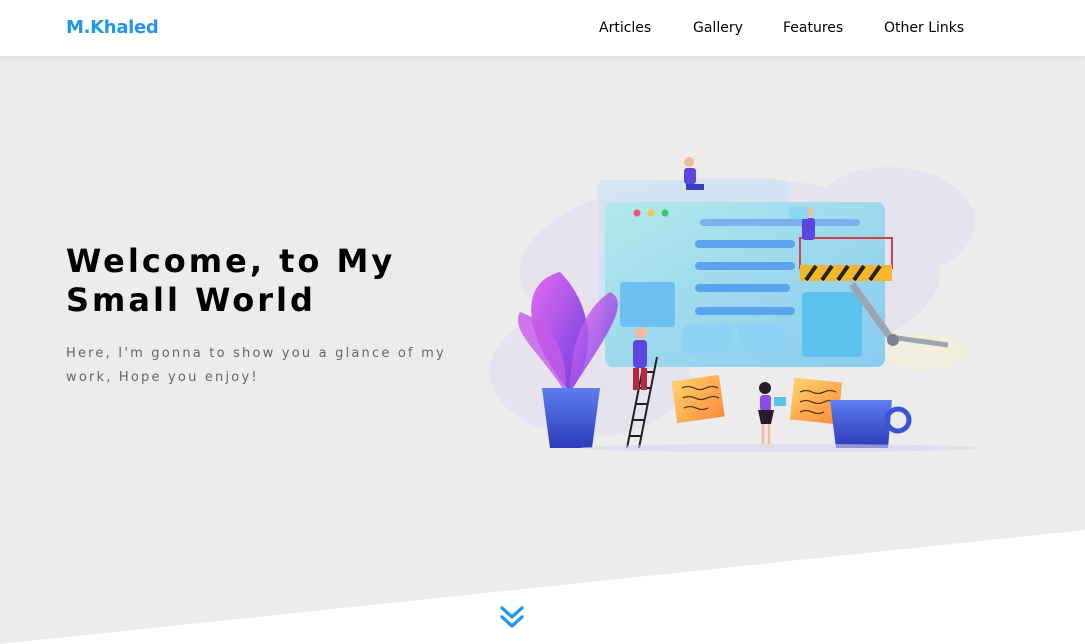 The height and width of the screenshot is (644, 1085). What do you see at coordinates (718, 28) in the screenshot?
I see `nav-gallery: Gallery` at bounding box center [718, 28].